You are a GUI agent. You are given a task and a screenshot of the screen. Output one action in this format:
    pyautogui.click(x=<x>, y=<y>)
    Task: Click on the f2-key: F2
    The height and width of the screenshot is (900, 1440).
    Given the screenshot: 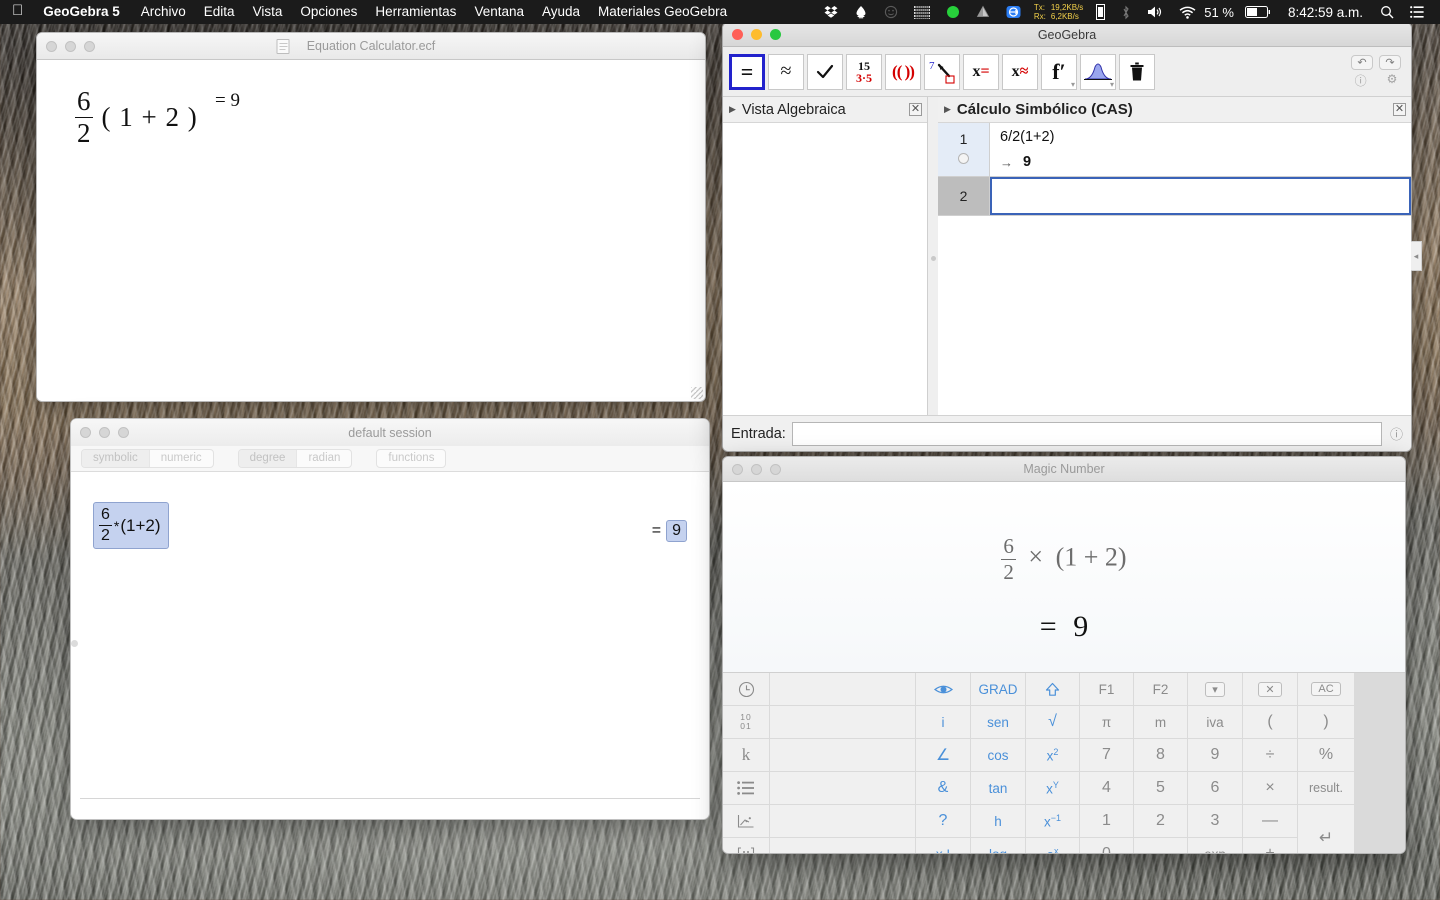 What is the action you would take?
    pyautogui.click(x=1160, y=689)
    